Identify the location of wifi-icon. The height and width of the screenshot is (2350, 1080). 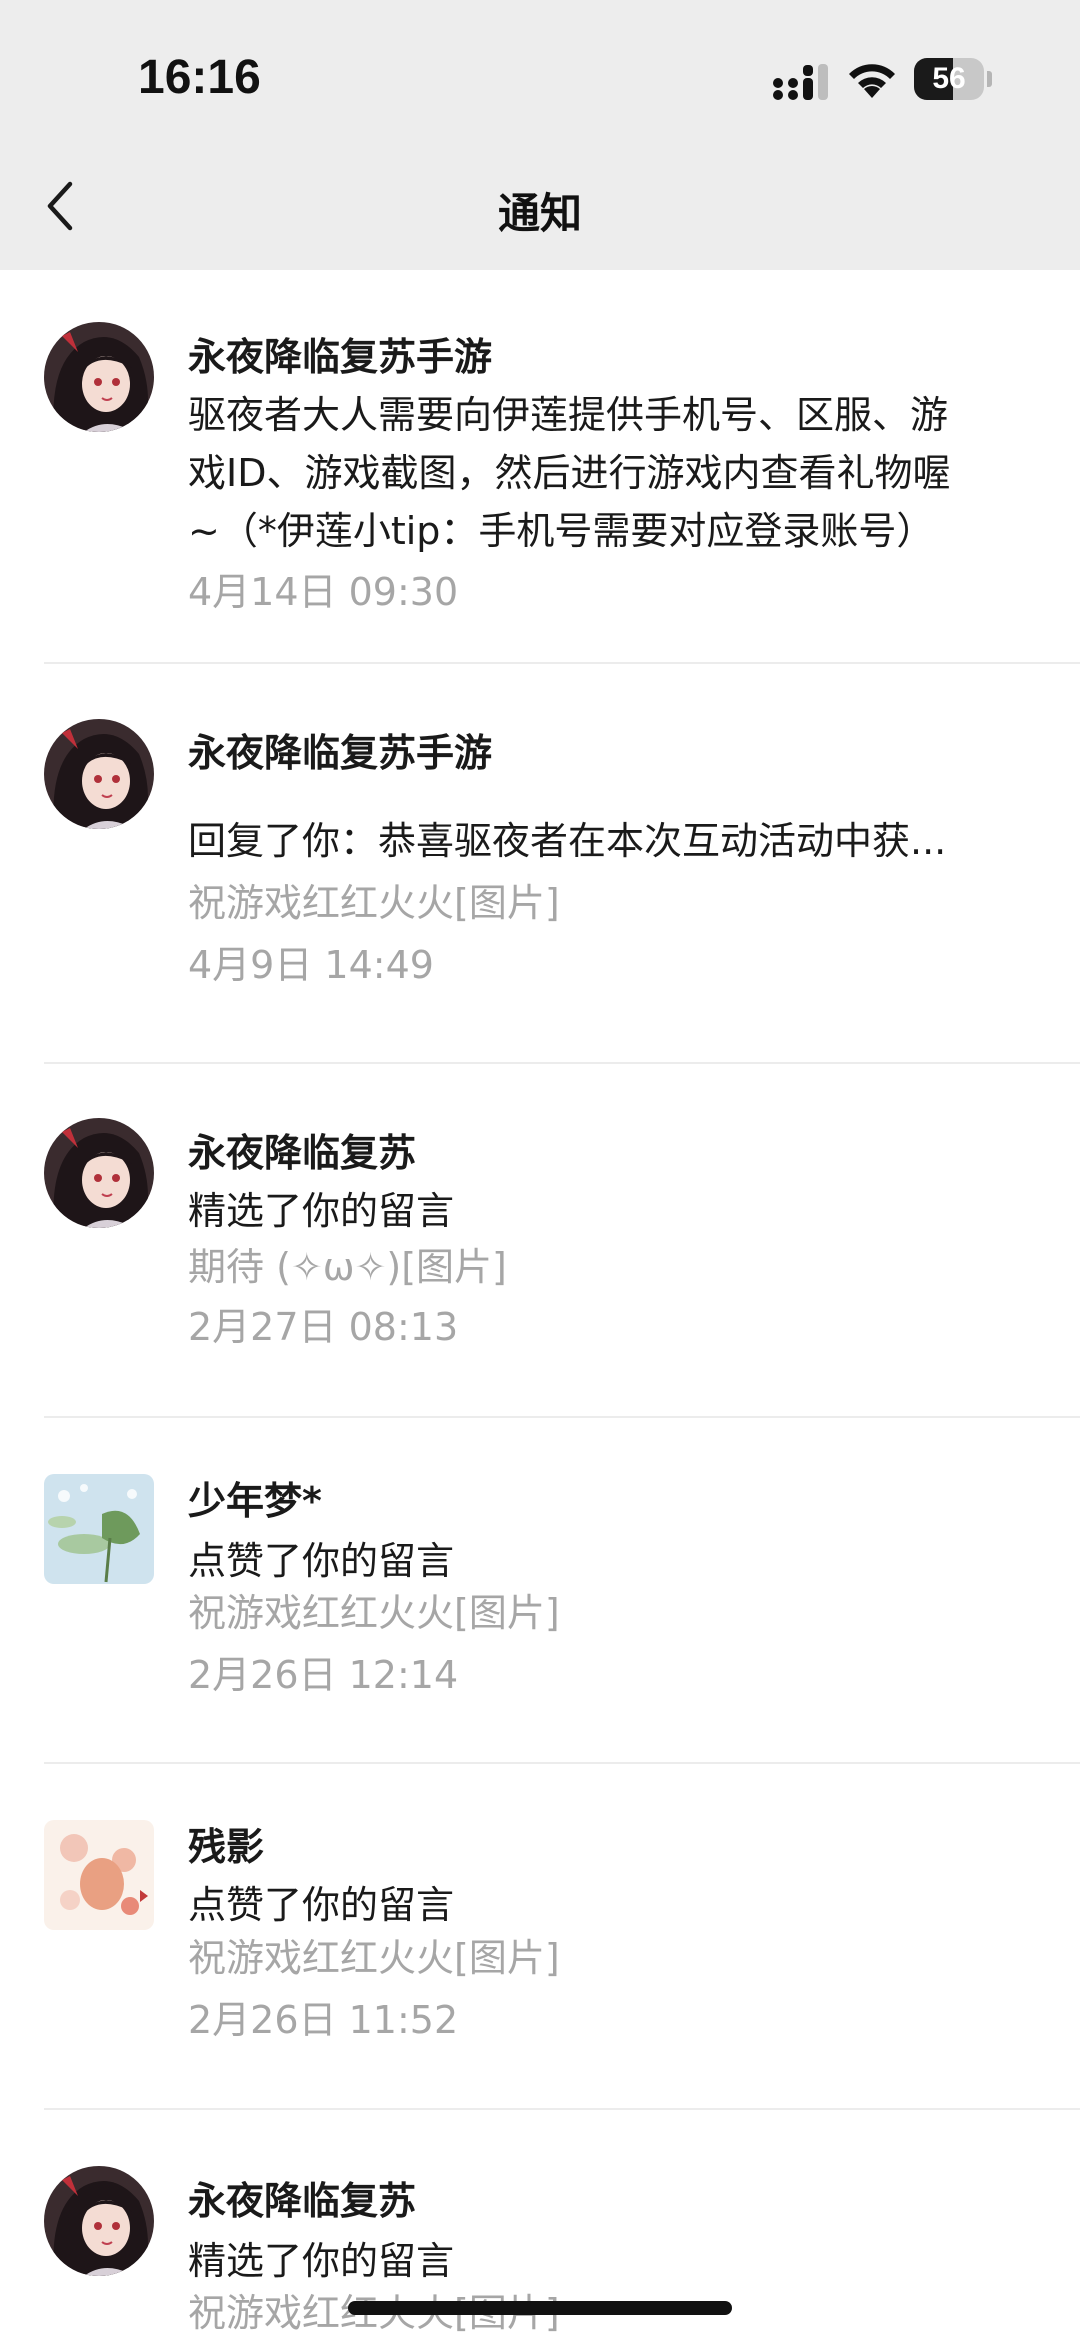
(872, 81).